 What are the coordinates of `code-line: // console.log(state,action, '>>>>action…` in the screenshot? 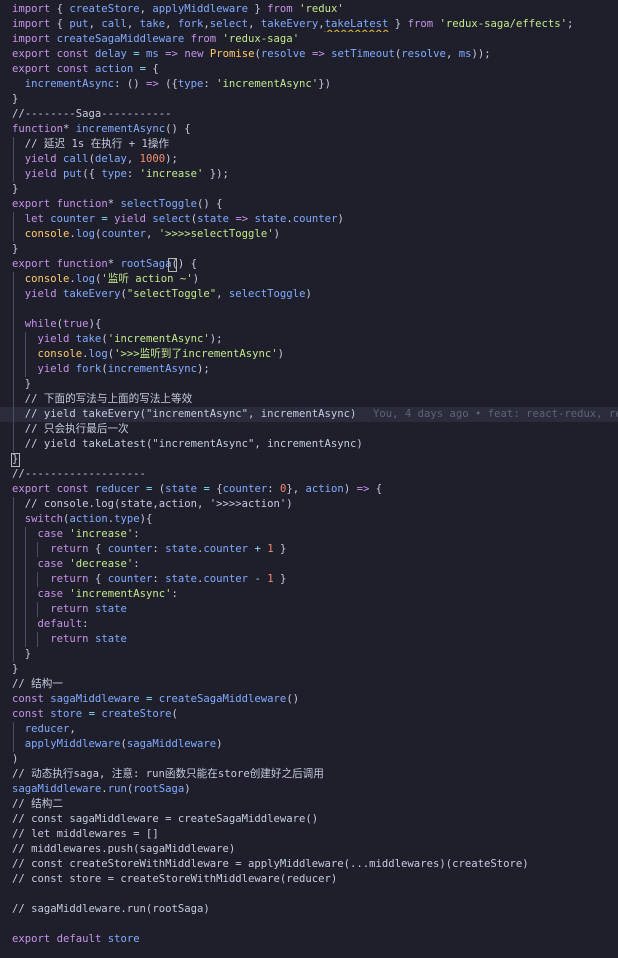 It's located at (309, 504).